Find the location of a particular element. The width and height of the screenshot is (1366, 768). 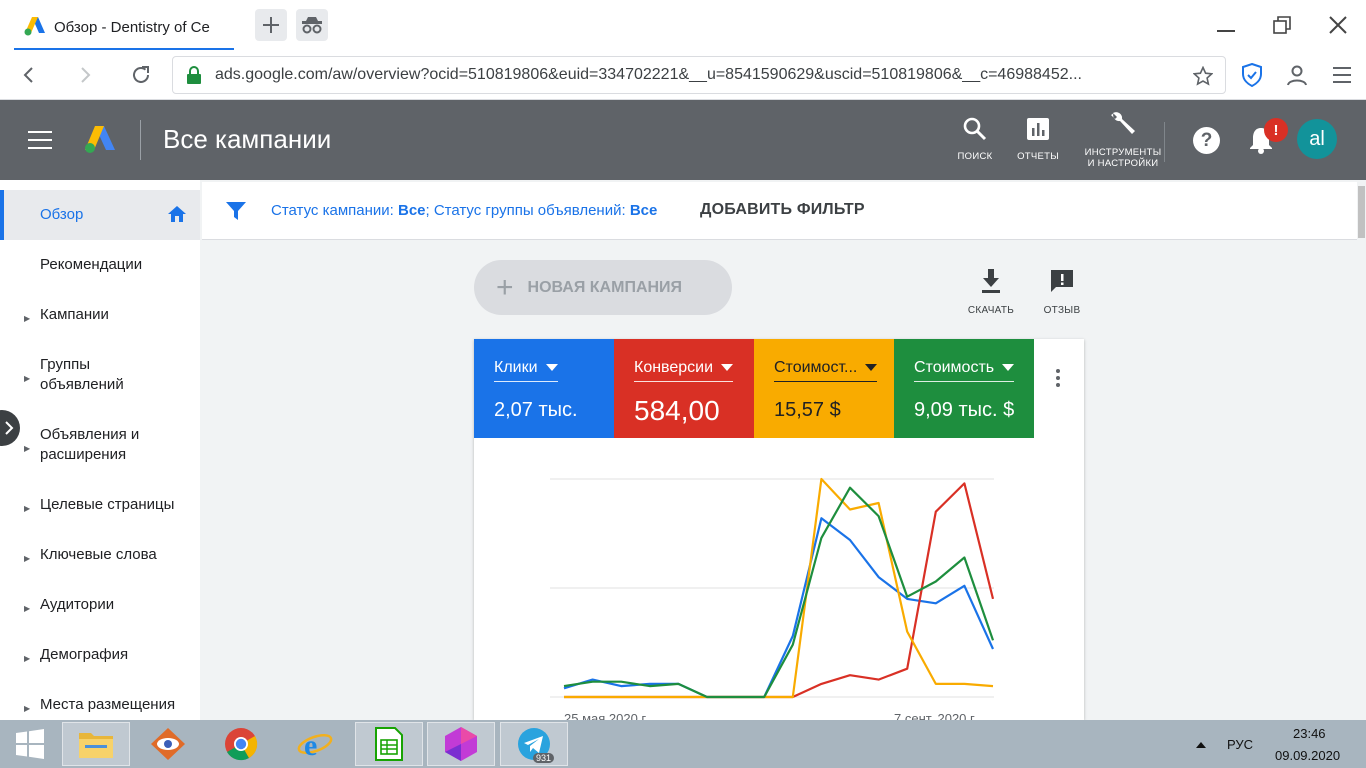

google-ads-logo-icon is located at coordinates (100, 139).